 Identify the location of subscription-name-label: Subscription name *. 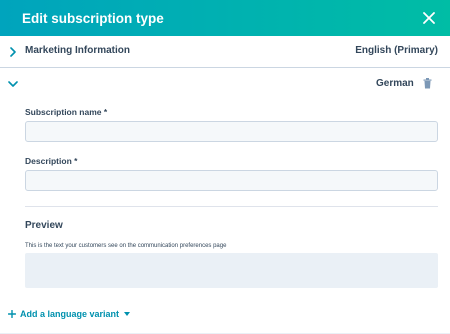
(66, 112).